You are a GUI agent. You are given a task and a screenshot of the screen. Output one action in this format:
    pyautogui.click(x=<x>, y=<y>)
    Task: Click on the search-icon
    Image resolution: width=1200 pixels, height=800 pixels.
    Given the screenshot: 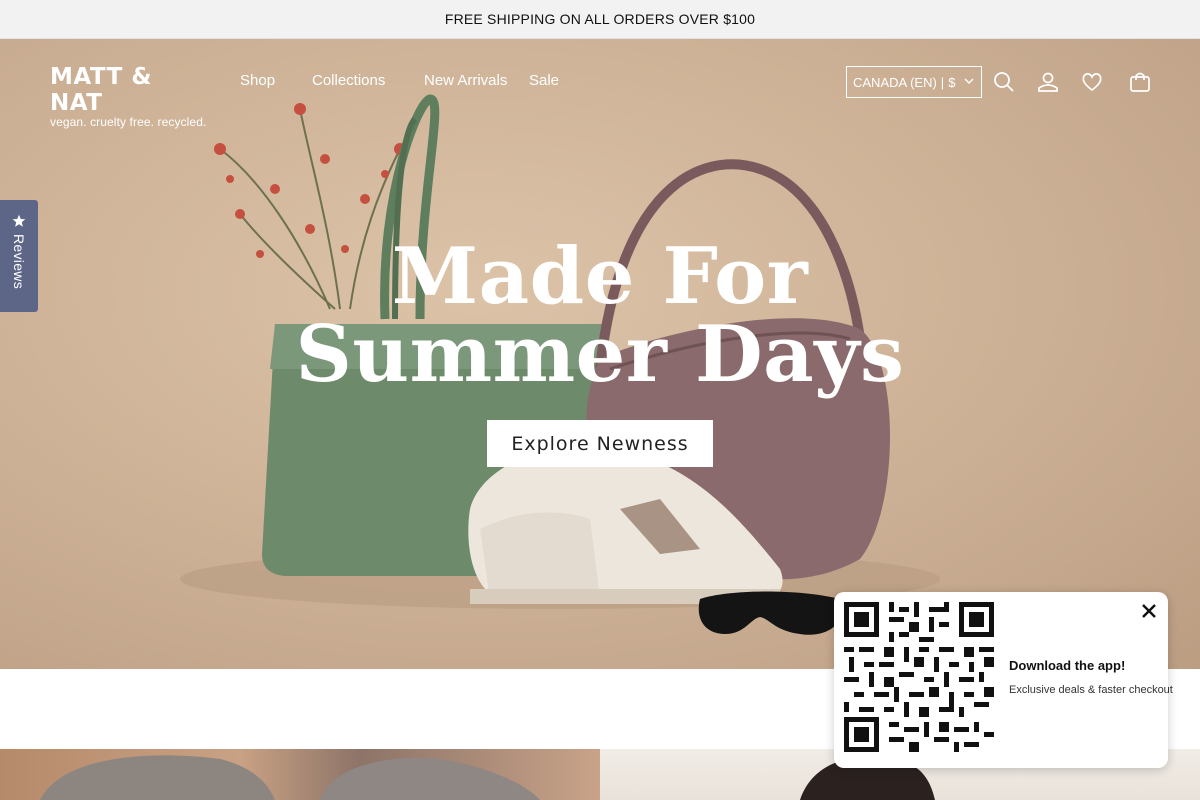 What is the action you would take?
    pyautogui.click(x=1004, y=82)
    